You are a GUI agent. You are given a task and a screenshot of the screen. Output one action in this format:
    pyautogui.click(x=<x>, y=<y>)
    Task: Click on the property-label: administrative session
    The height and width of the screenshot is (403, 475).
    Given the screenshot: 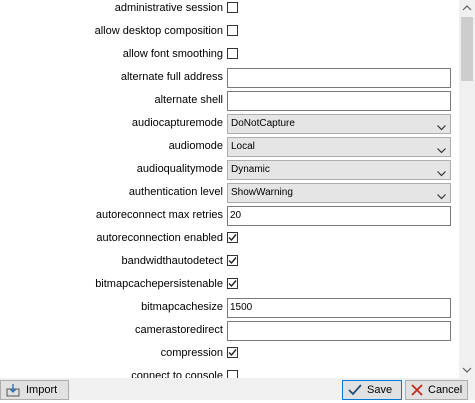 What is the action you would take?
    pyautogui.click(x=168, y=8)
    